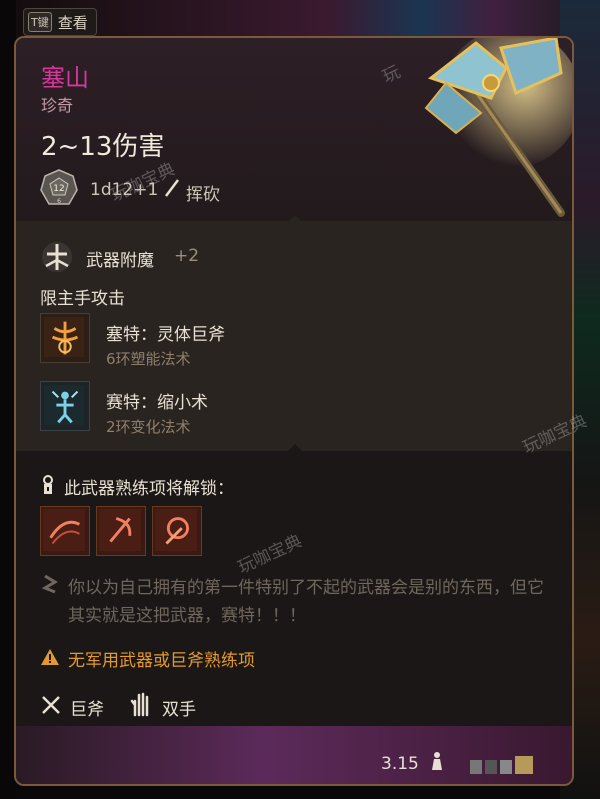 This screenshot has height=799, width=600. What do you see at coordinates (50, 657) in the screenshot?
I see `warning-icon` at bounding box center [50, 657].